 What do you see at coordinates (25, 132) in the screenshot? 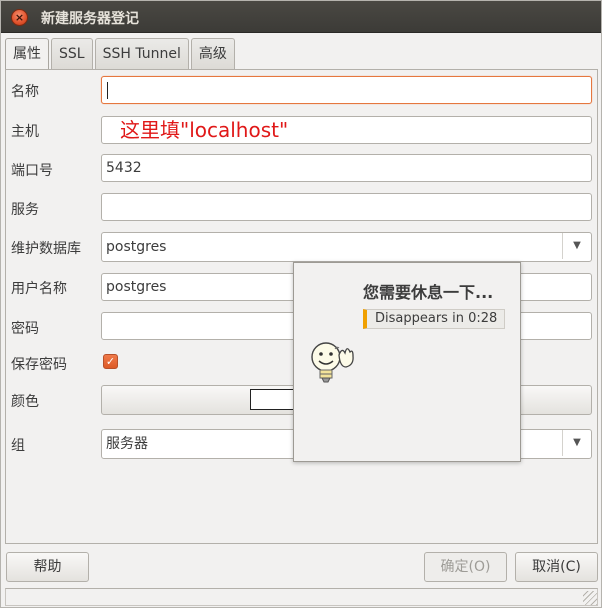
I see `host-label: 主机` at bounding box center [25, 132].